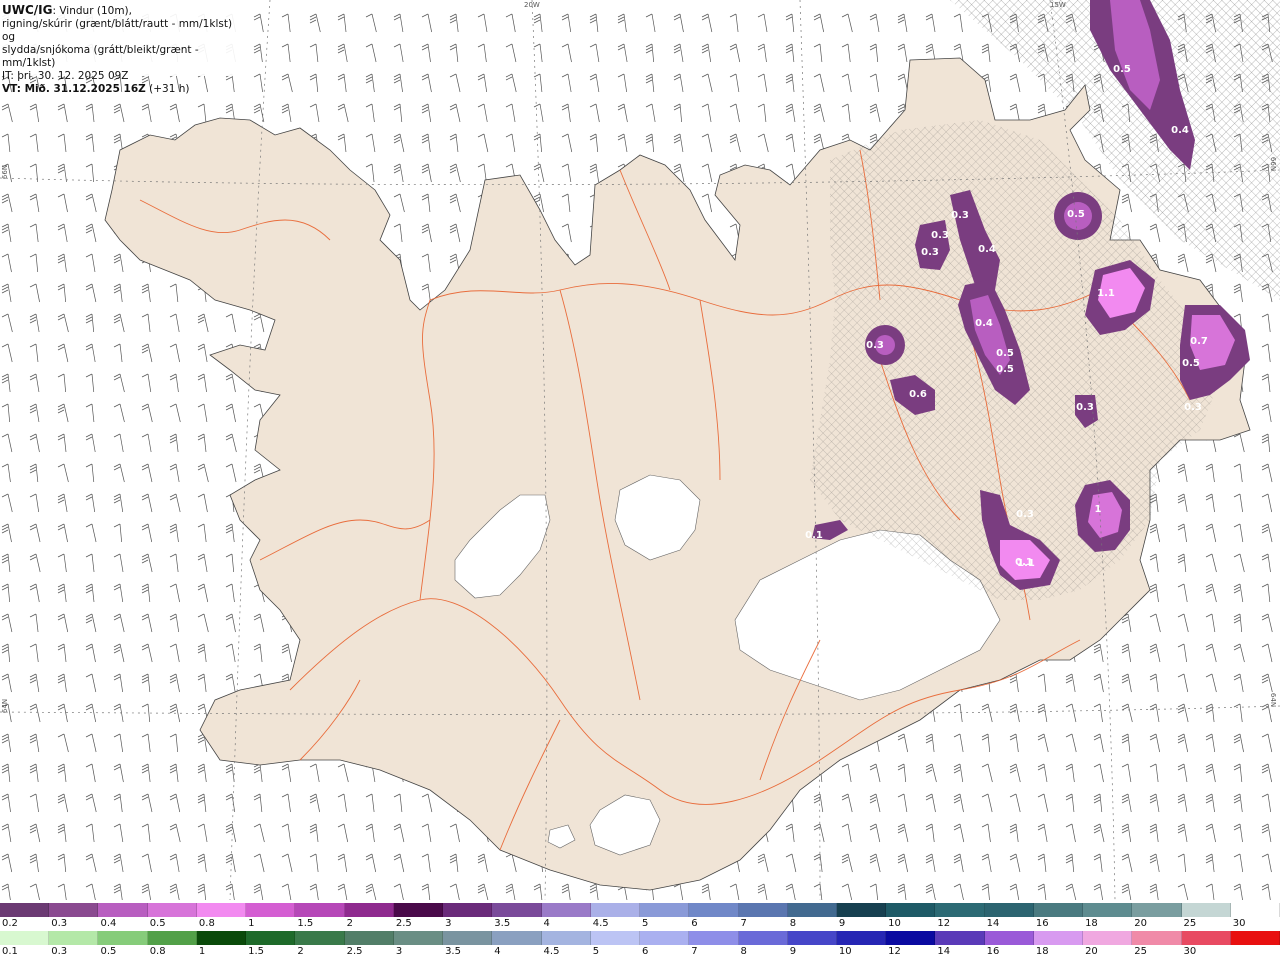 This screenshot has height=960, width=1280. What do you see at coordinates (74, 89) in the screenshot?
I see `valid-time-main: VT: Mið. 31.12.2025 16Z` at bounding box center [74, 89].